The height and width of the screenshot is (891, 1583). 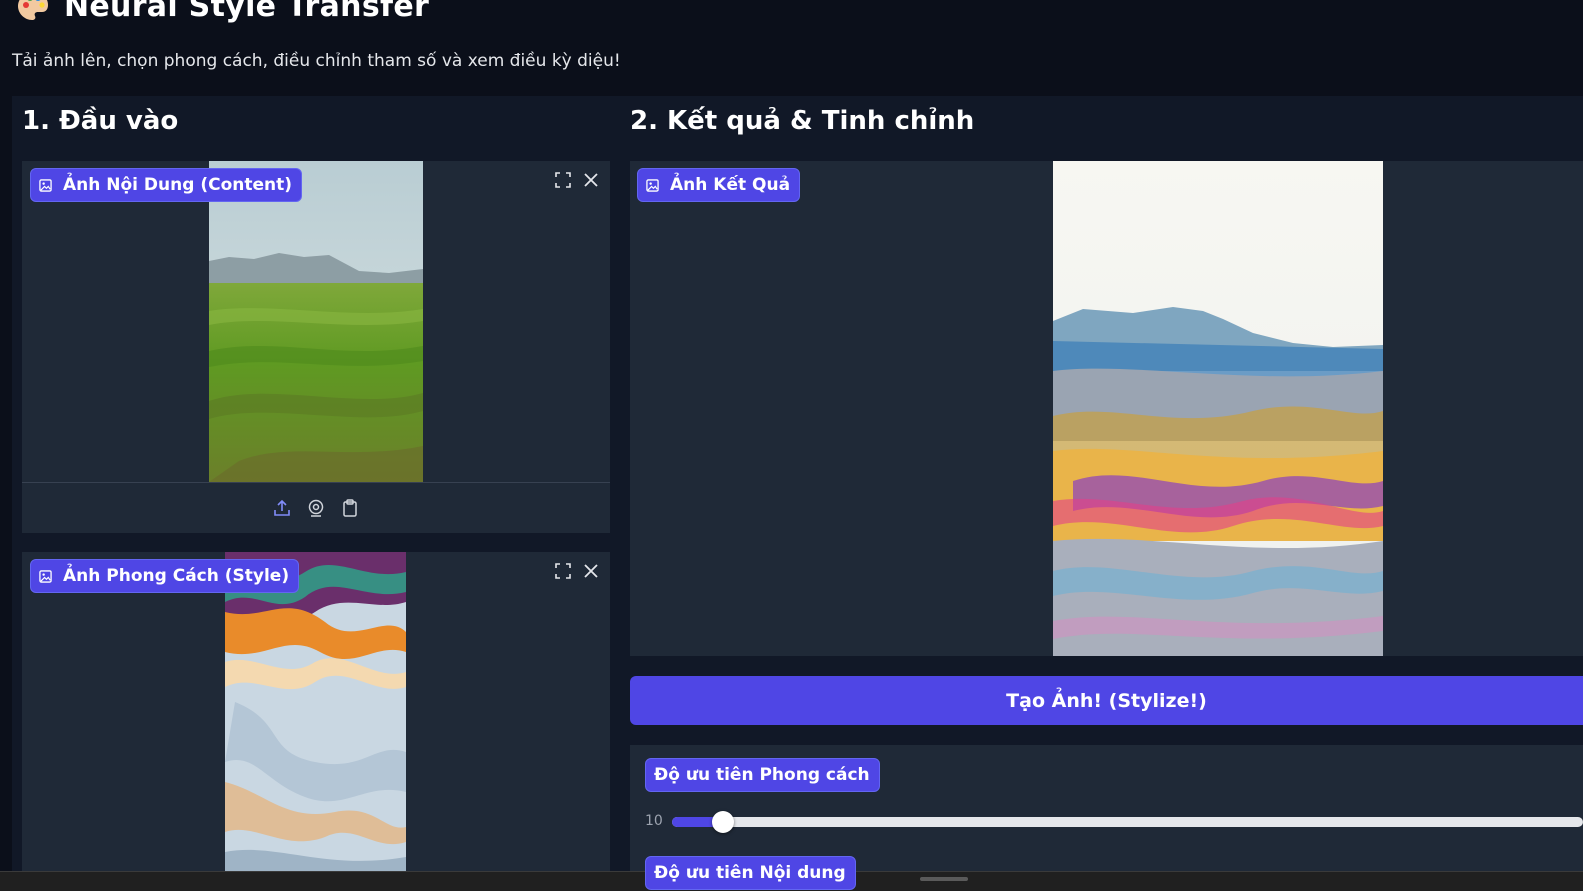 What do you see at coordinates (315, 711) in the screenshot?
I see `style-image` at bounding box center [315, 711].